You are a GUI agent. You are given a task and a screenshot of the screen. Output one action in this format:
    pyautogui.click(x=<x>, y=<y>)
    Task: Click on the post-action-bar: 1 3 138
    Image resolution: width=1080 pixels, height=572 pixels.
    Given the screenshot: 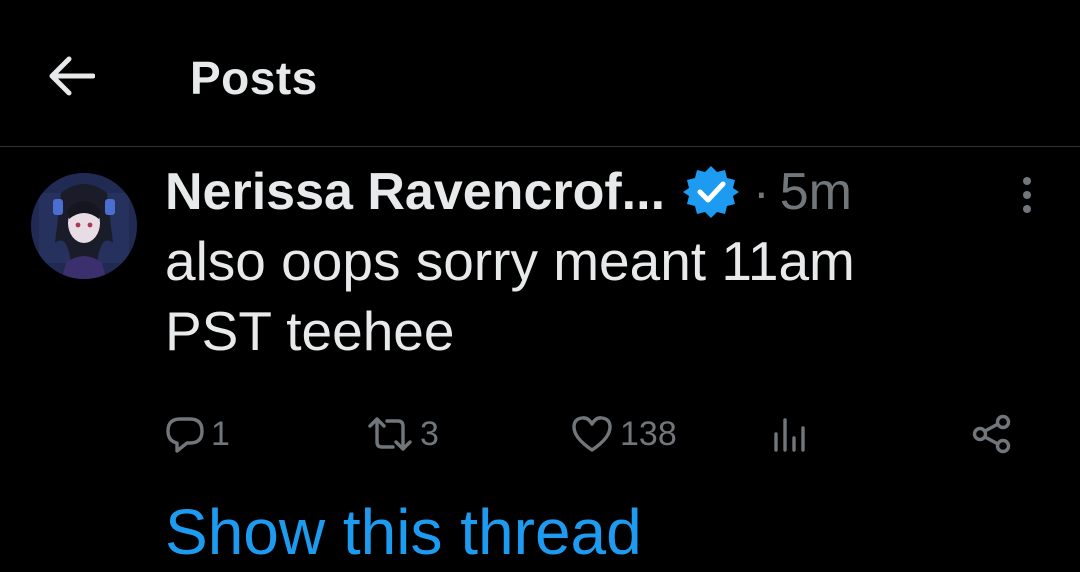 What is the action you would take?
    pyautogui.click(x=540, y=434)
    